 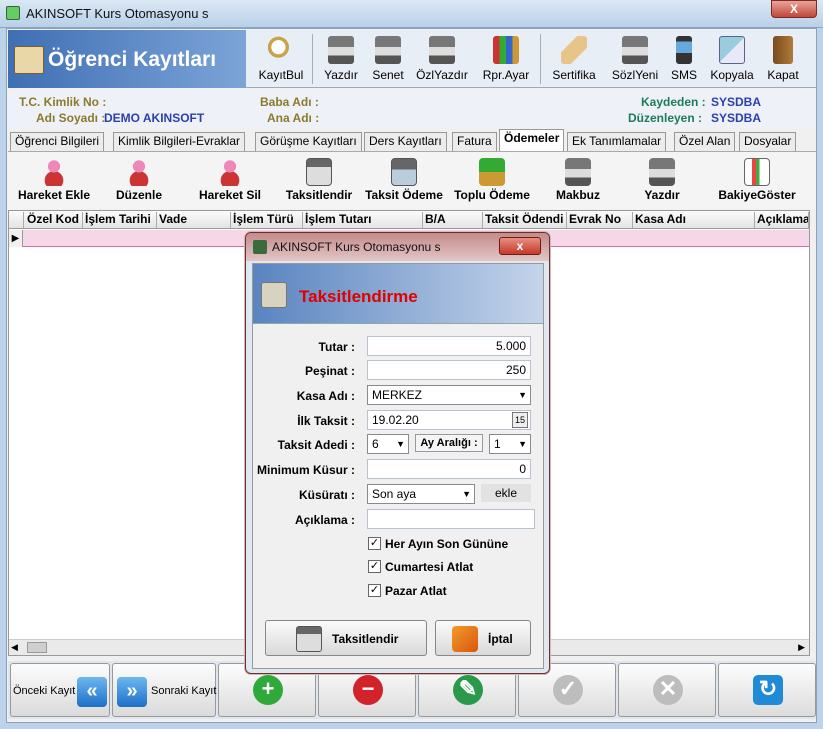 I want to click on window-title: AKINSOFT Kurs Otomasyonu s, so click(x=117, y=13).